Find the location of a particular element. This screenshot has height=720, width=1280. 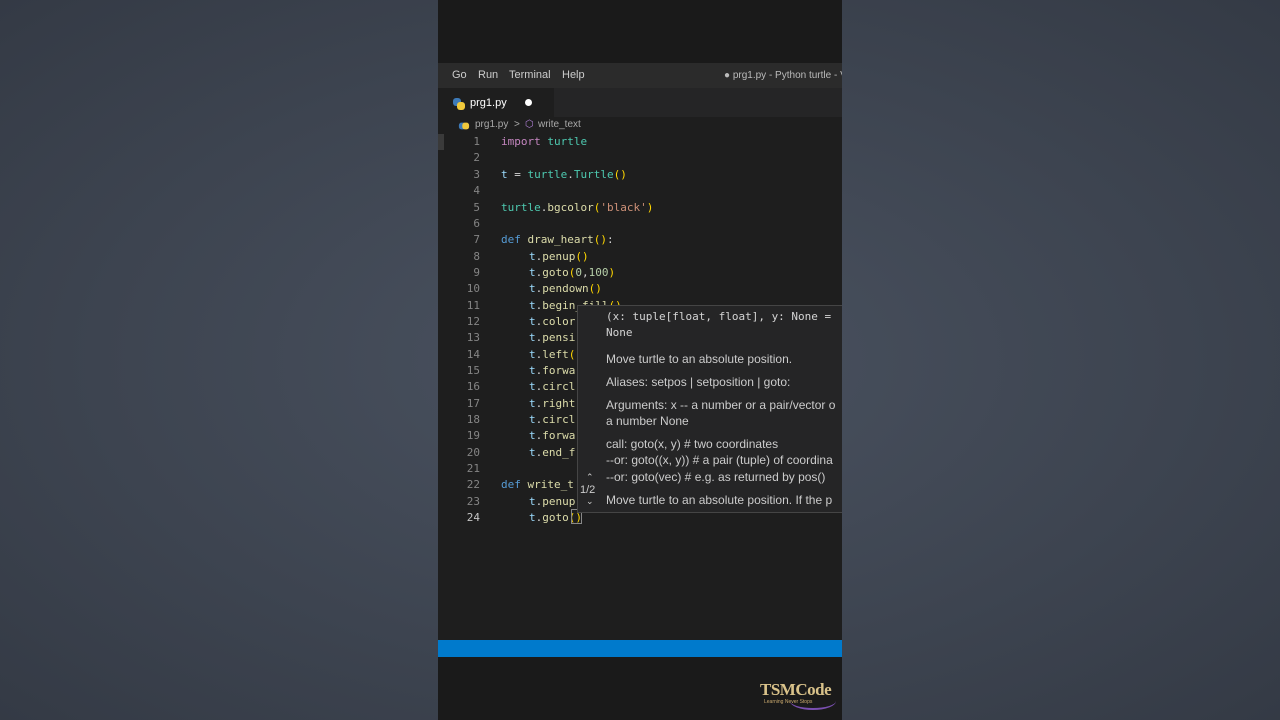

doc-description: Move turtle to an absolute position. is located at coordinates (699, 359).